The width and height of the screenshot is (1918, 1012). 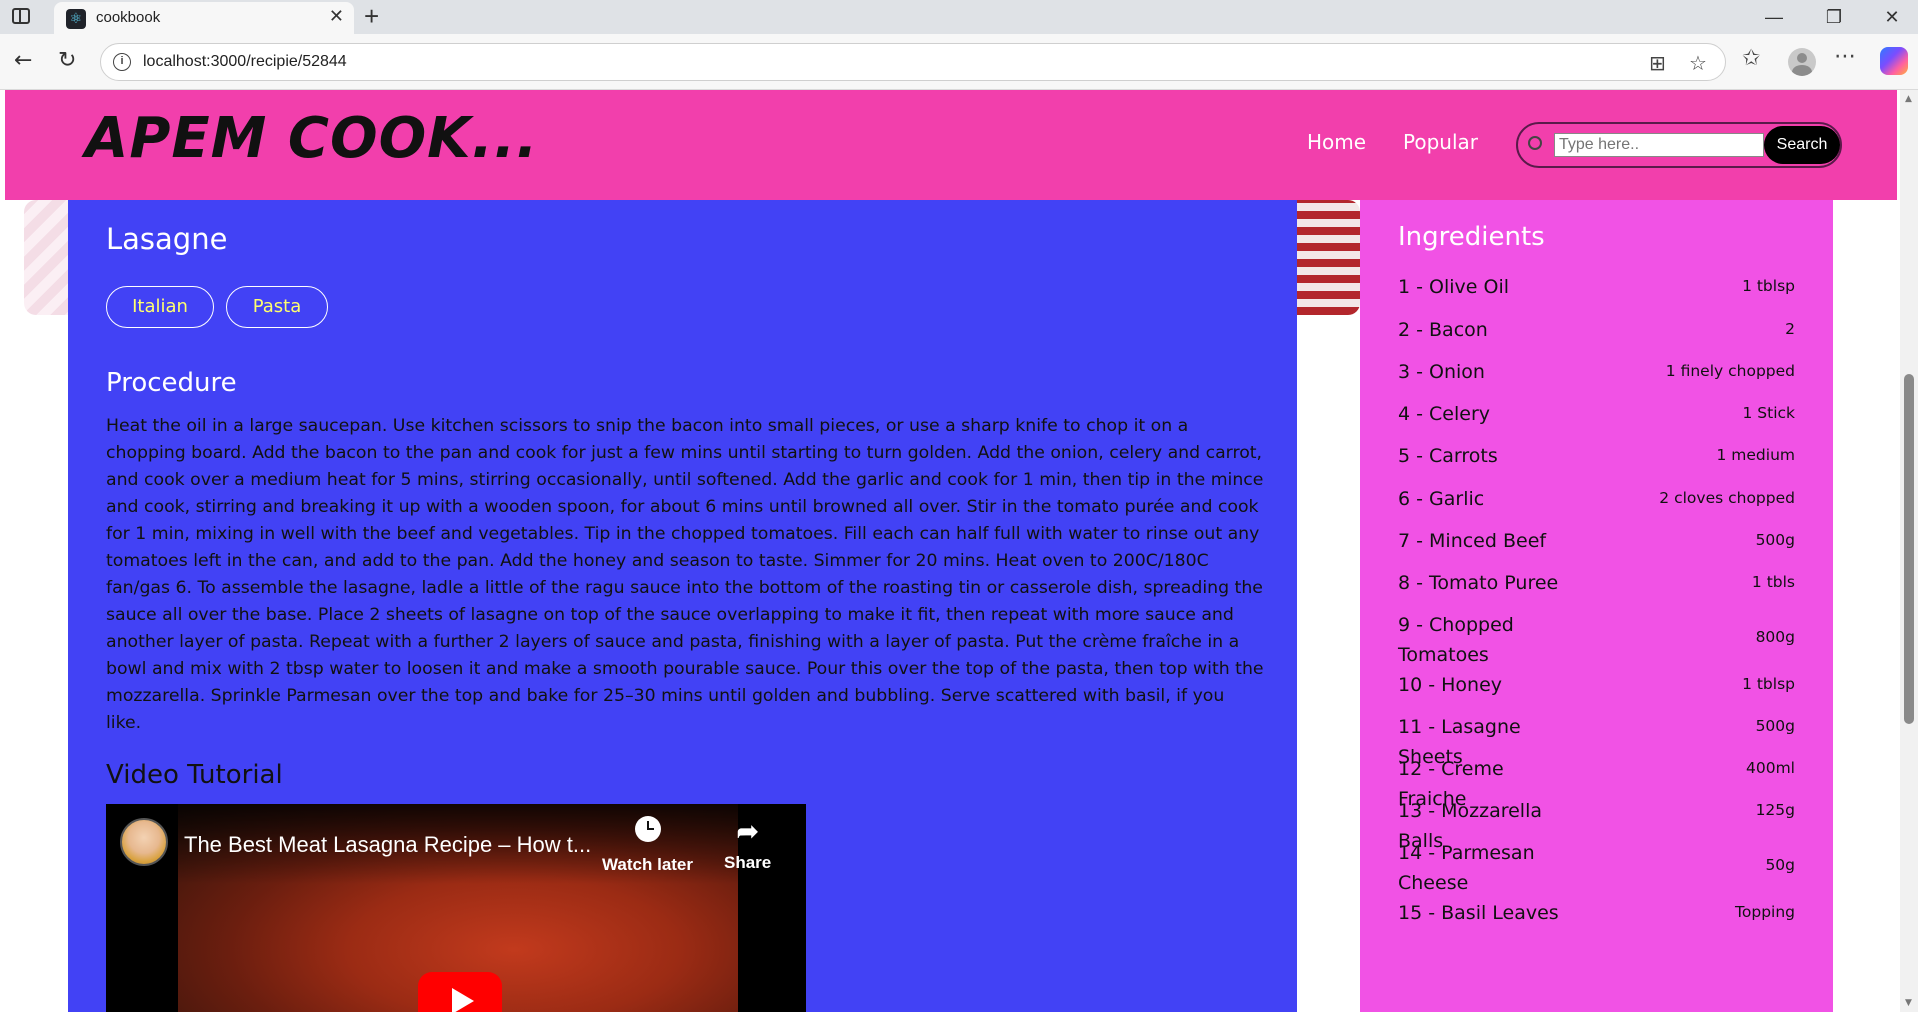 I want to click on ingredient-name: 5 - Carrots, so click(x=1448, y=456).